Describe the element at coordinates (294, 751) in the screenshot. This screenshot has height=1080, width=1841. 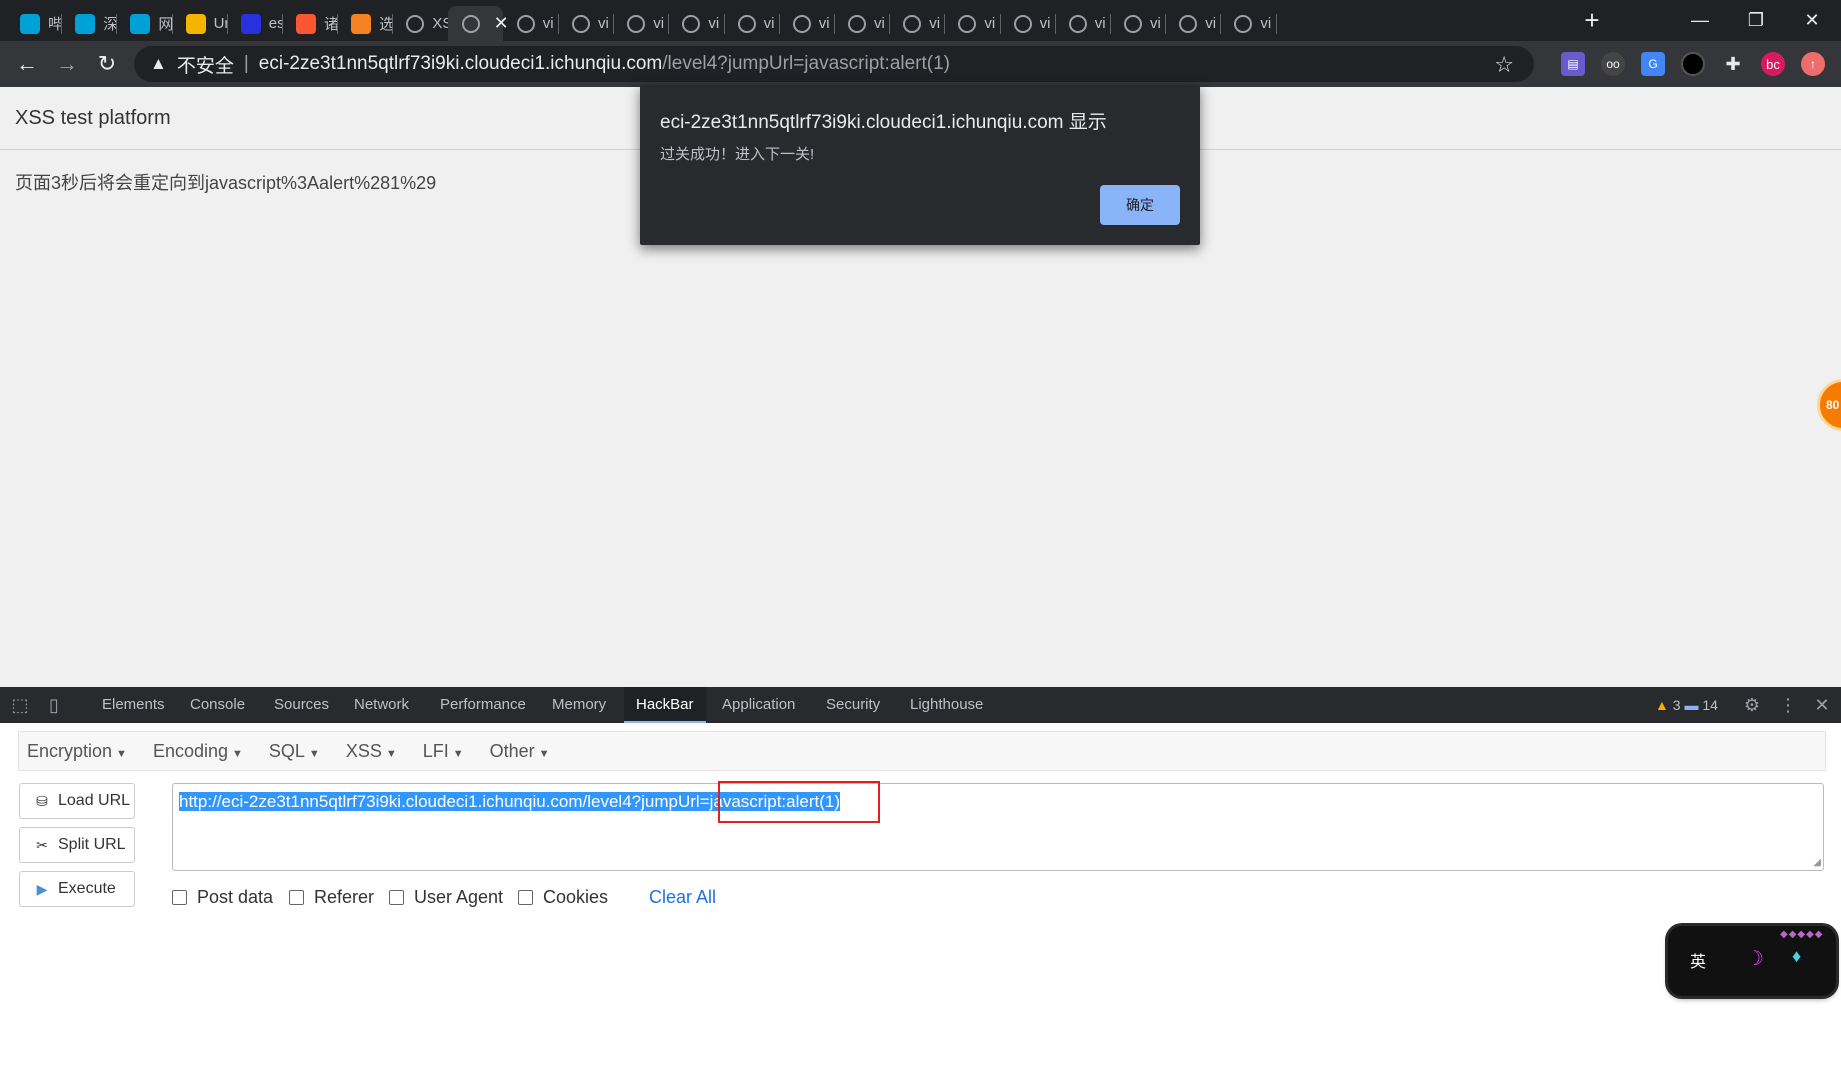
I see `menu-sql: SQL ▼` at that location.